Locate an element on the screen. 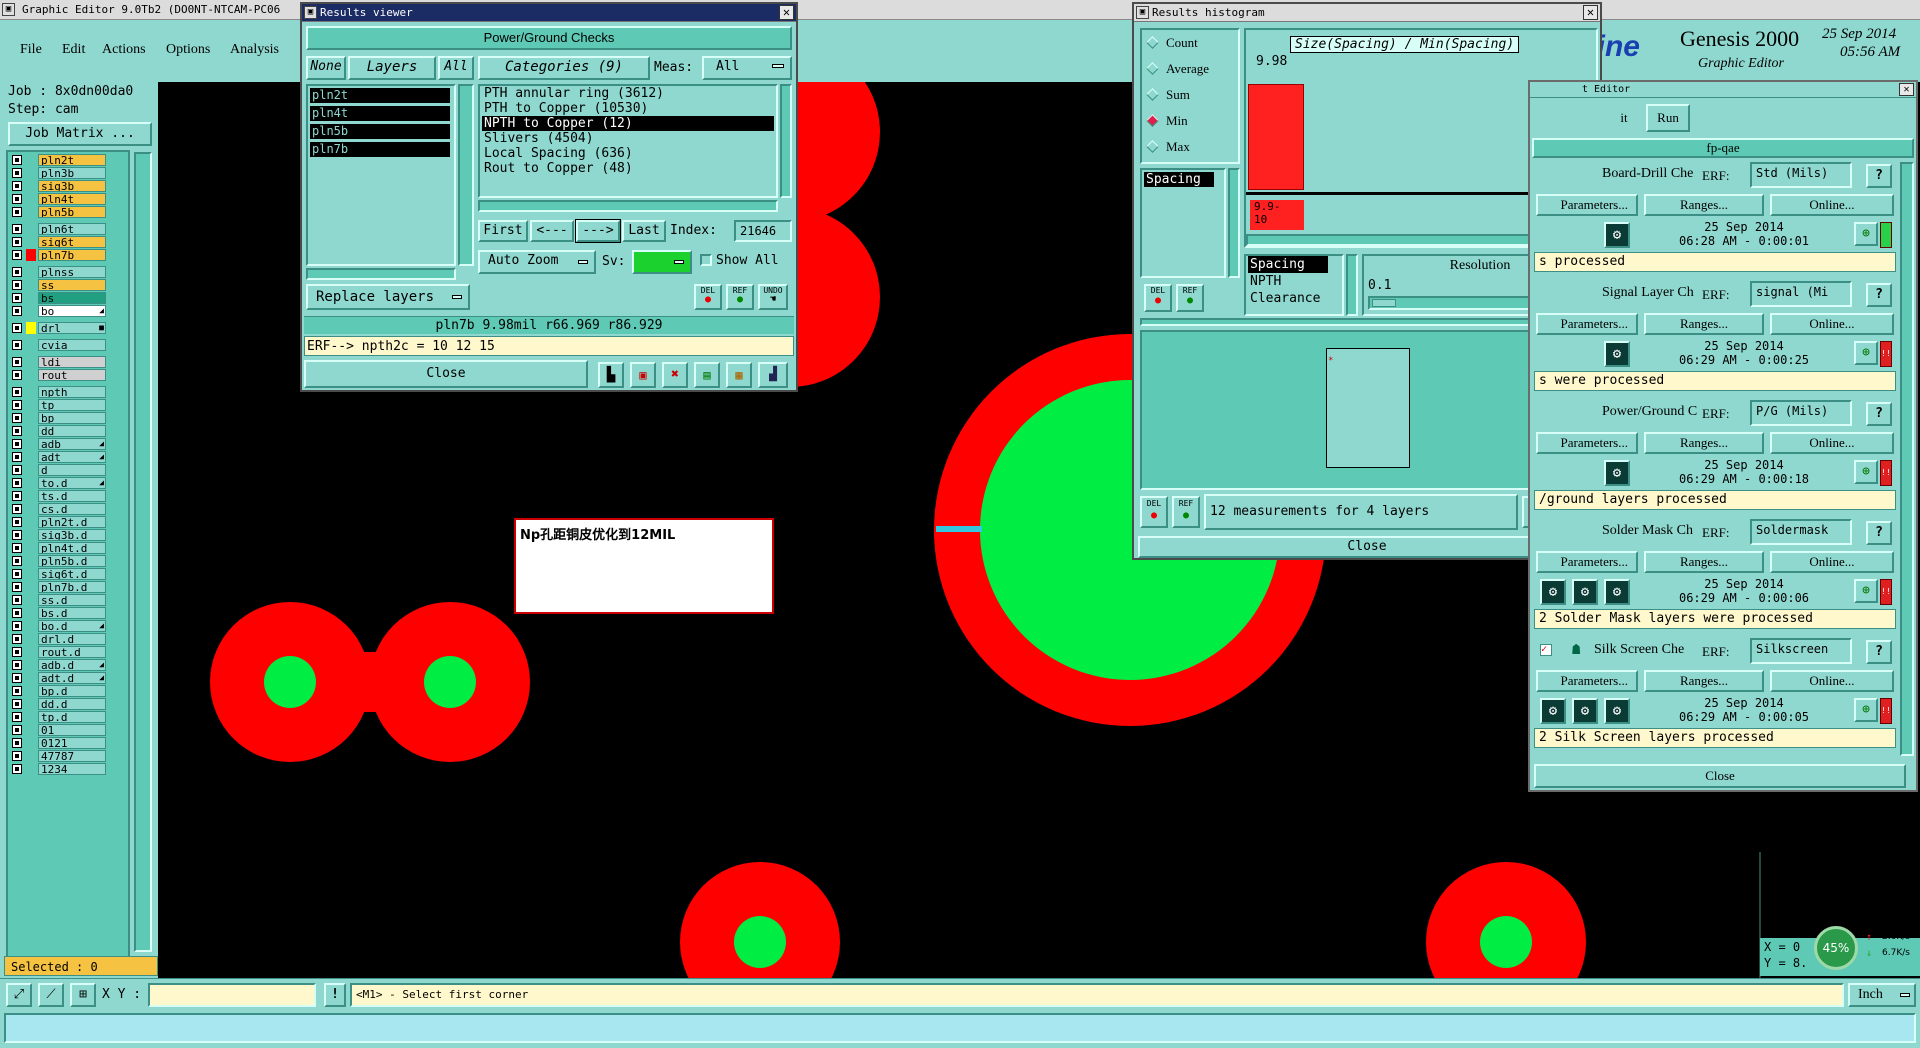  layer-row: pln2t.d is located at coordinates (58, 522).